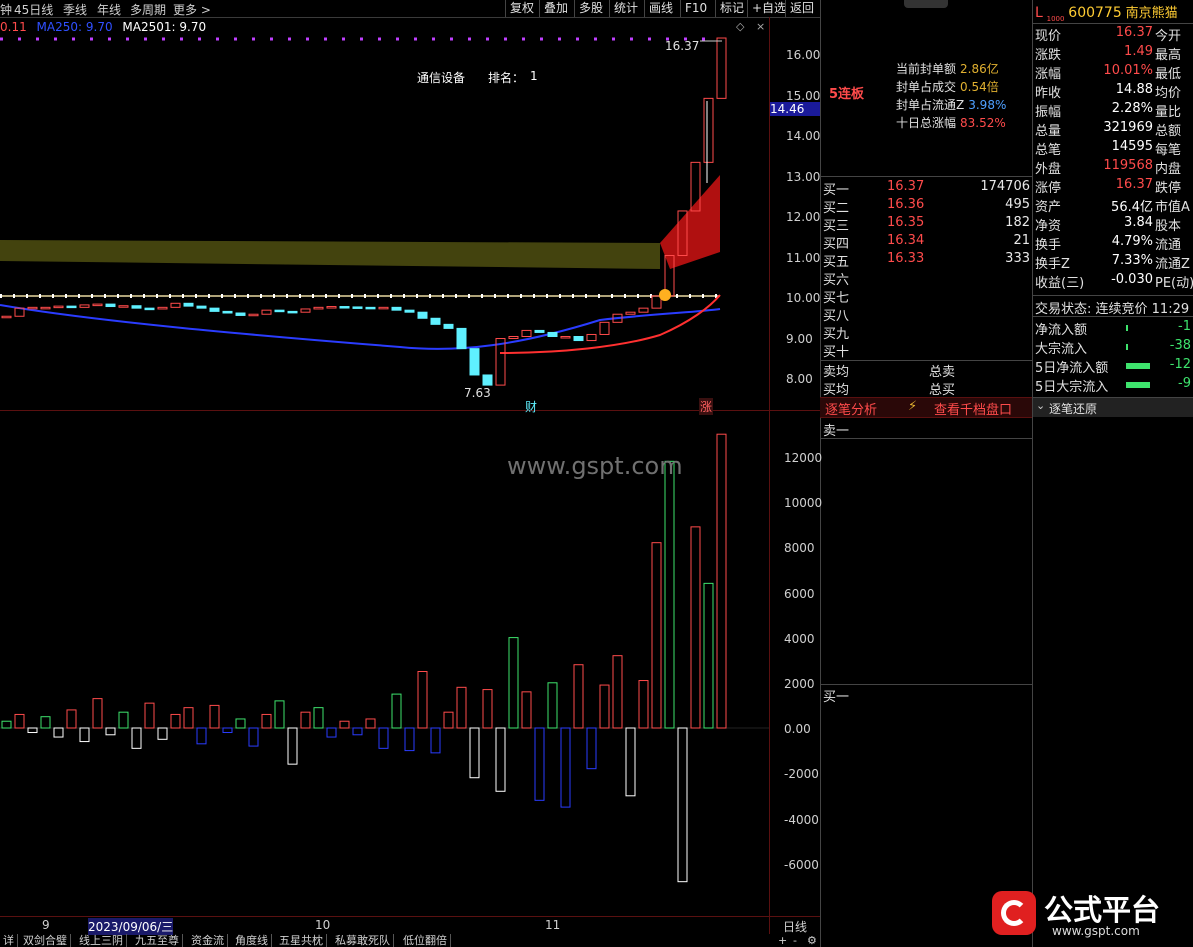 Image resolution: width=1193 pixels, height=947 pixels. Describe the element at coordinates (1052, 264) in the screenshot. I see `quote-label: 换手Z` at that location.